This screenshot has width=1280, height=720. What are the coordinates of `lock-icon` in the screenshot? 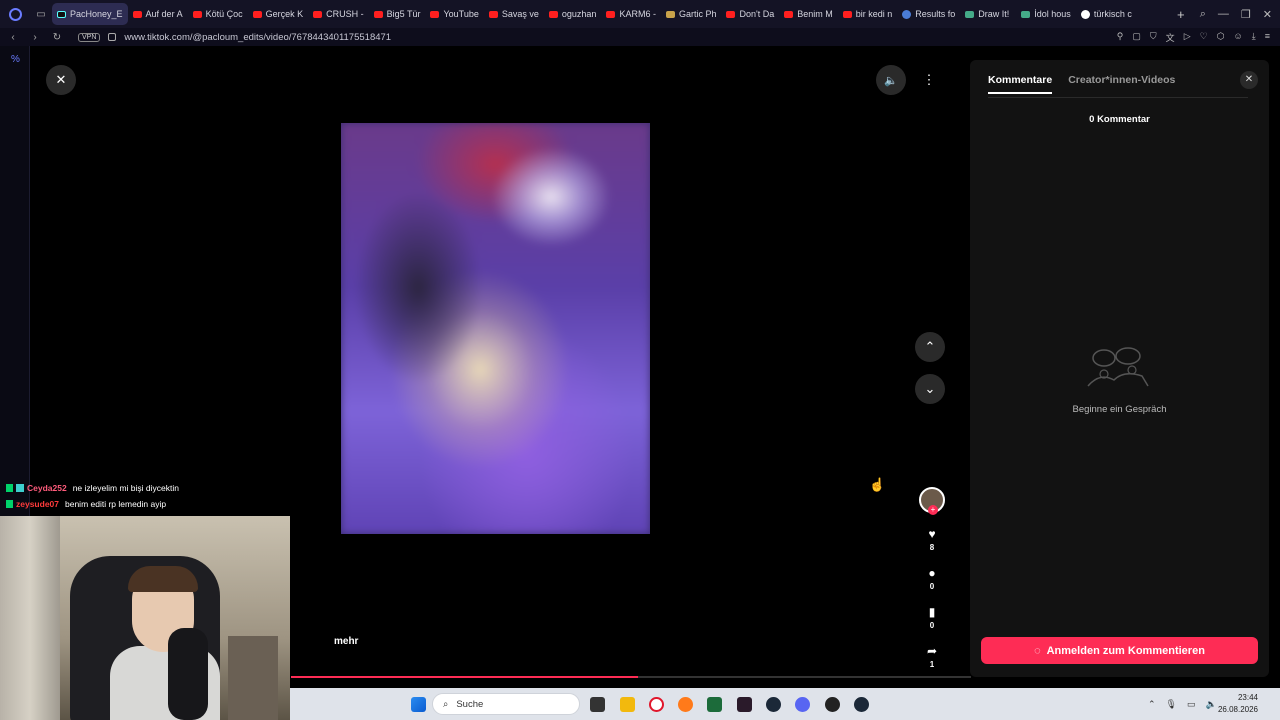 It's located at (112, 37).